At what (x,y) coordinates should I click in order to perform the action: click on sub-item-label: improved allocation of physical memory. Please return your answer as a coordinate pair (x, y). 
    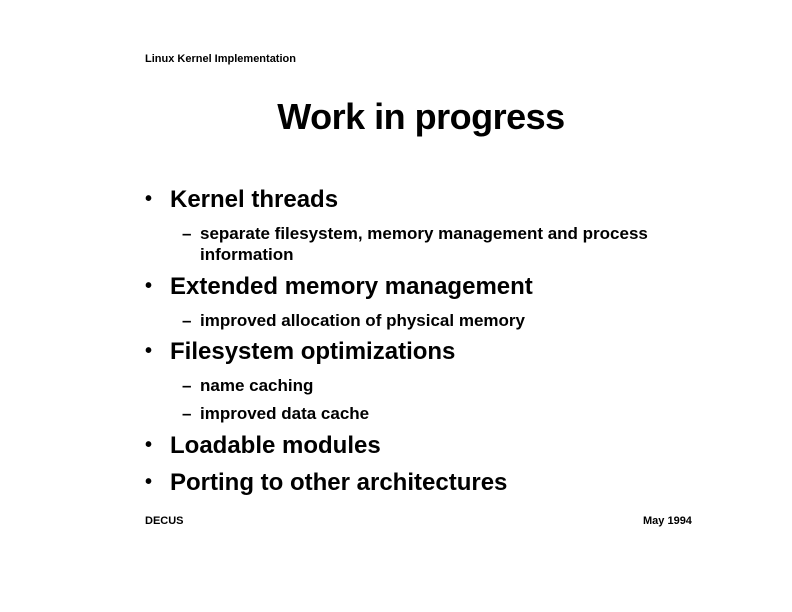
    Looking at the image, I should click on (362, 320).